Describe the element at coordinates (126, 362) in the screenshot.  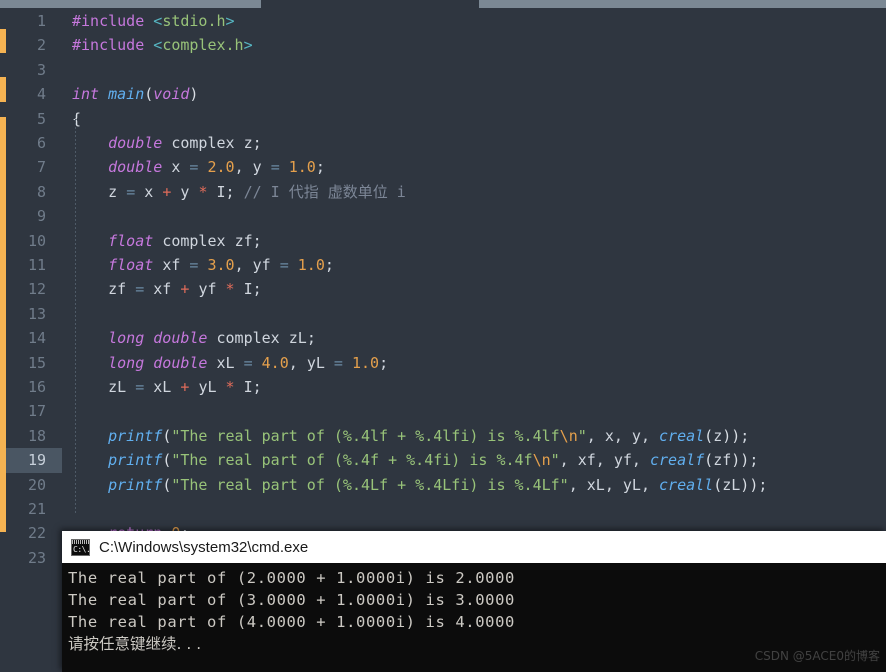
I see `keyword-long: long` at that location.